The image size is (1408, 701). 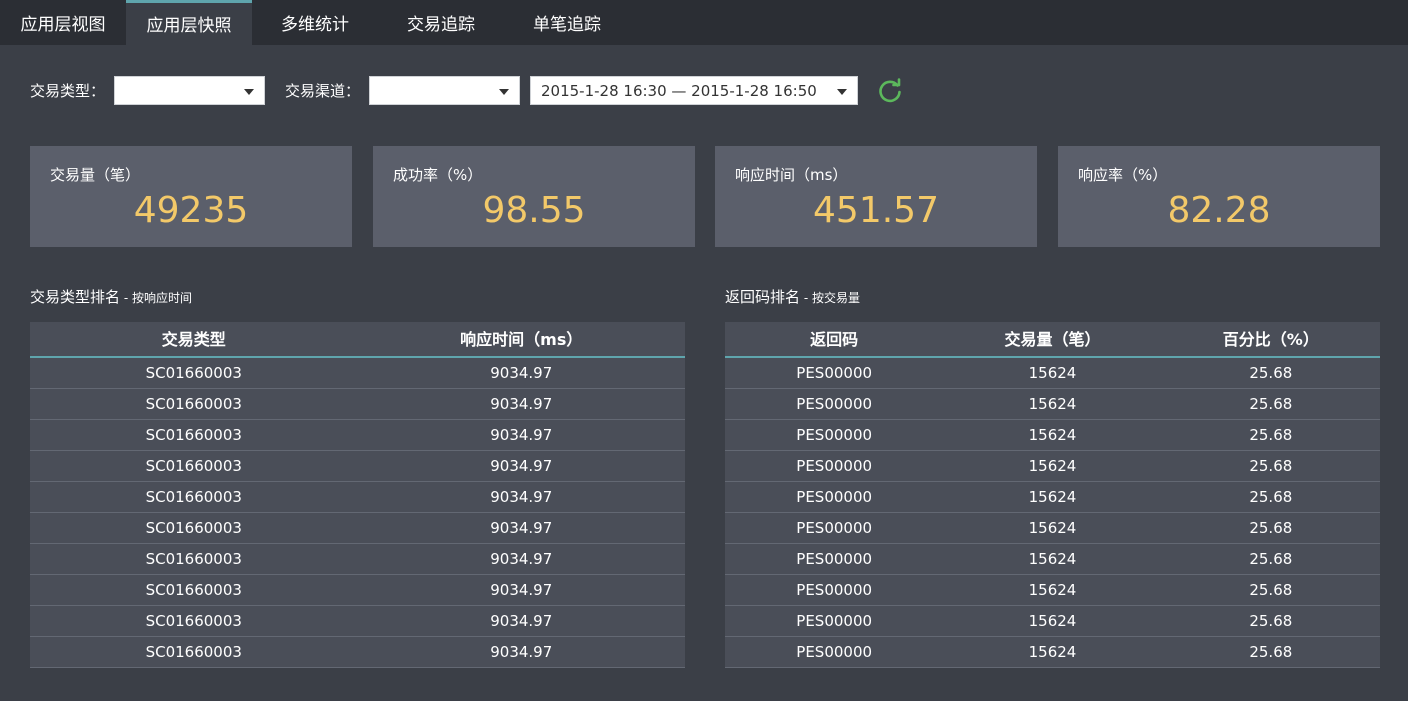 What do you see at coordinates (323, 91) in the screenshot?
I see `transaction-channel-label: 交易渠道：` at bounding box center [323, 91].